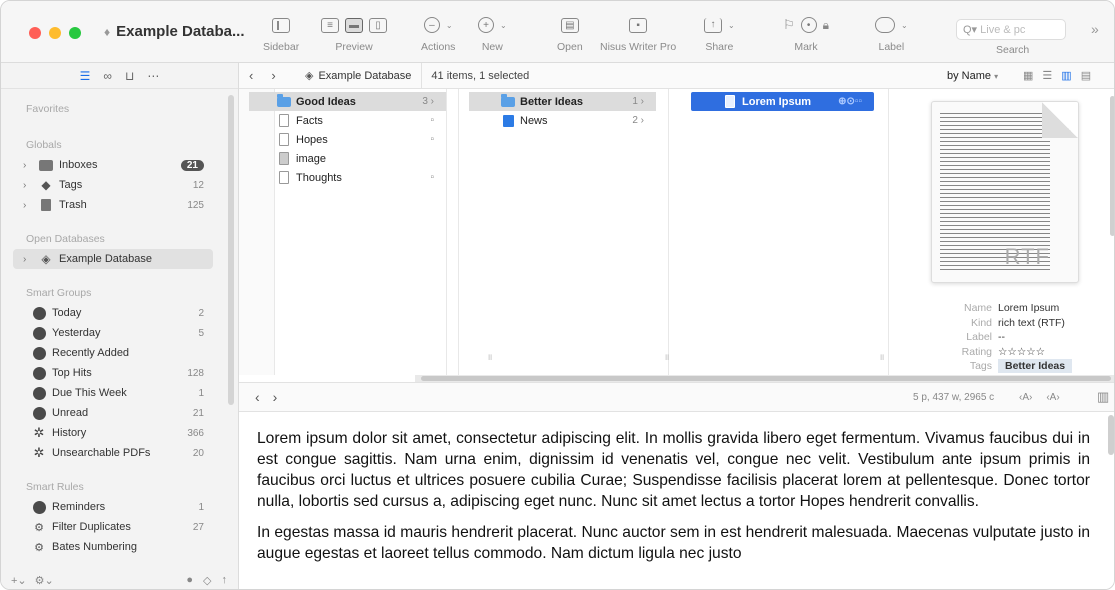 The height and width of the screenshot is (590, 1115). I want to click on list-item-thoughts: Thoughts ▫, so click(360, 177).